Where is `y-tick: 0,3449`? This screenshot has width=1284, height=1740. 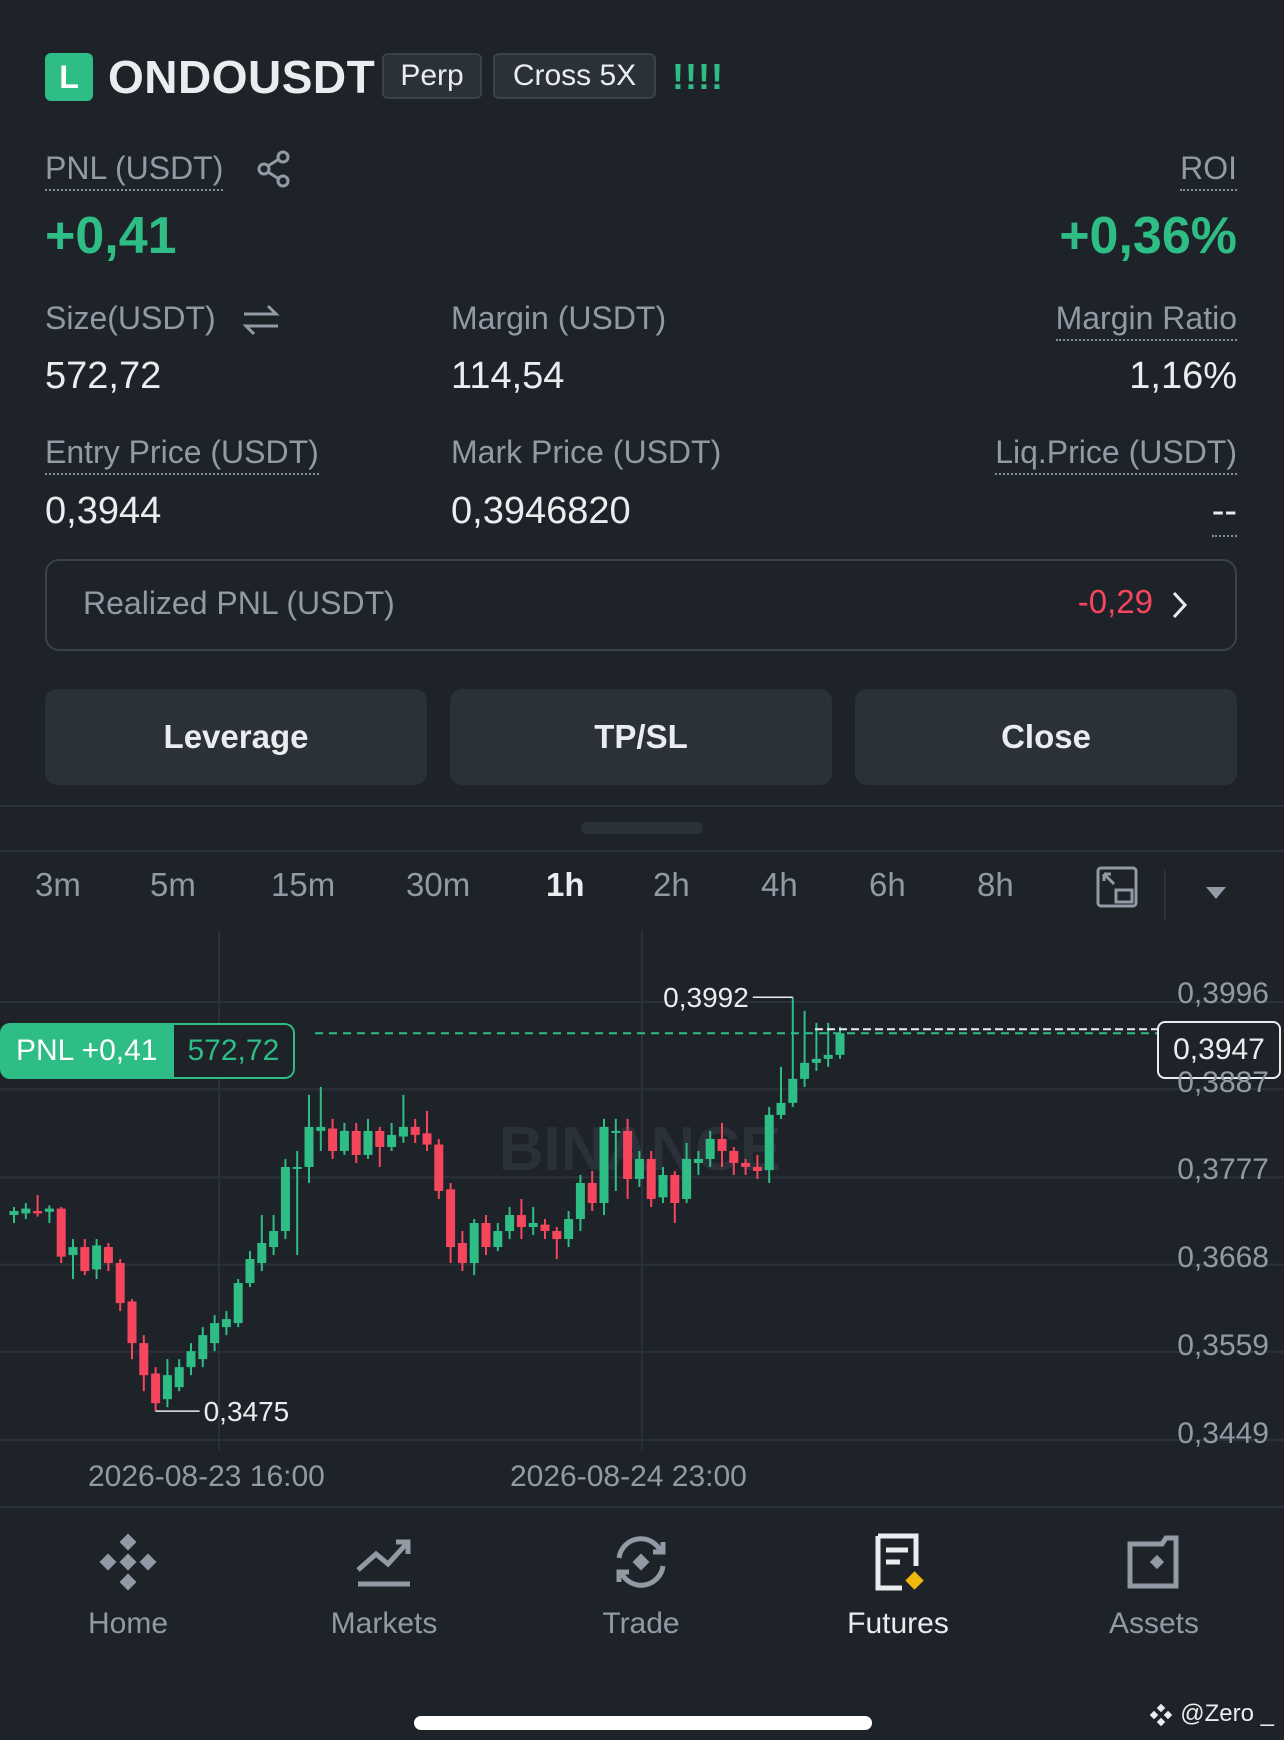
y-tick: 0,3449 is located at coordinates (1223, 1433).